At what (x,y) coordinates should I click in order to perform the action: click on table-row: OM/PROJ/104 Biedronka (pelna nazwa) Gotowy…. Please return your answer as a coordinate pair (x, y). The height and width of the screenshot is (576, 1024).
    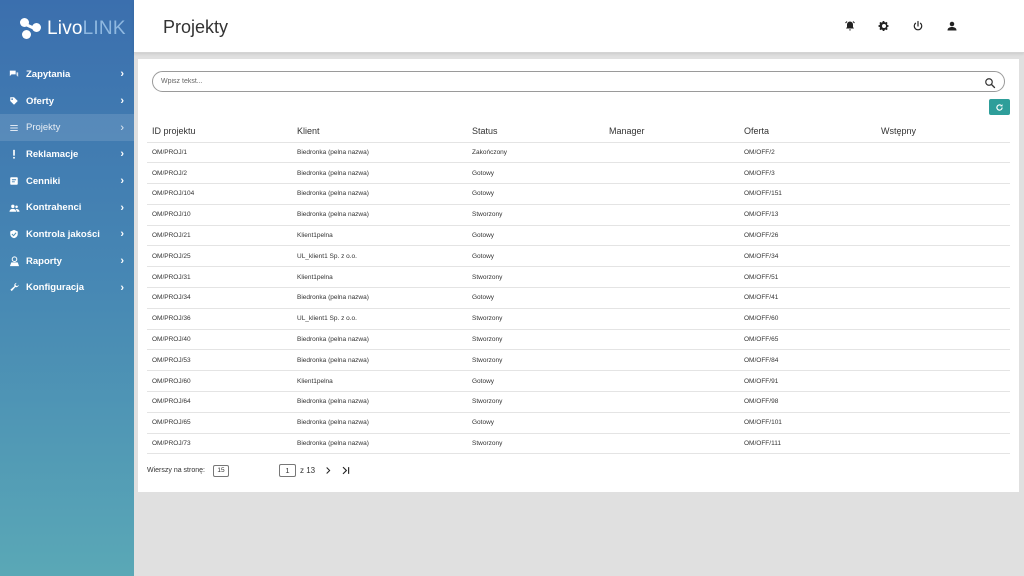
    Looking at the image, I should click on (578, 194).